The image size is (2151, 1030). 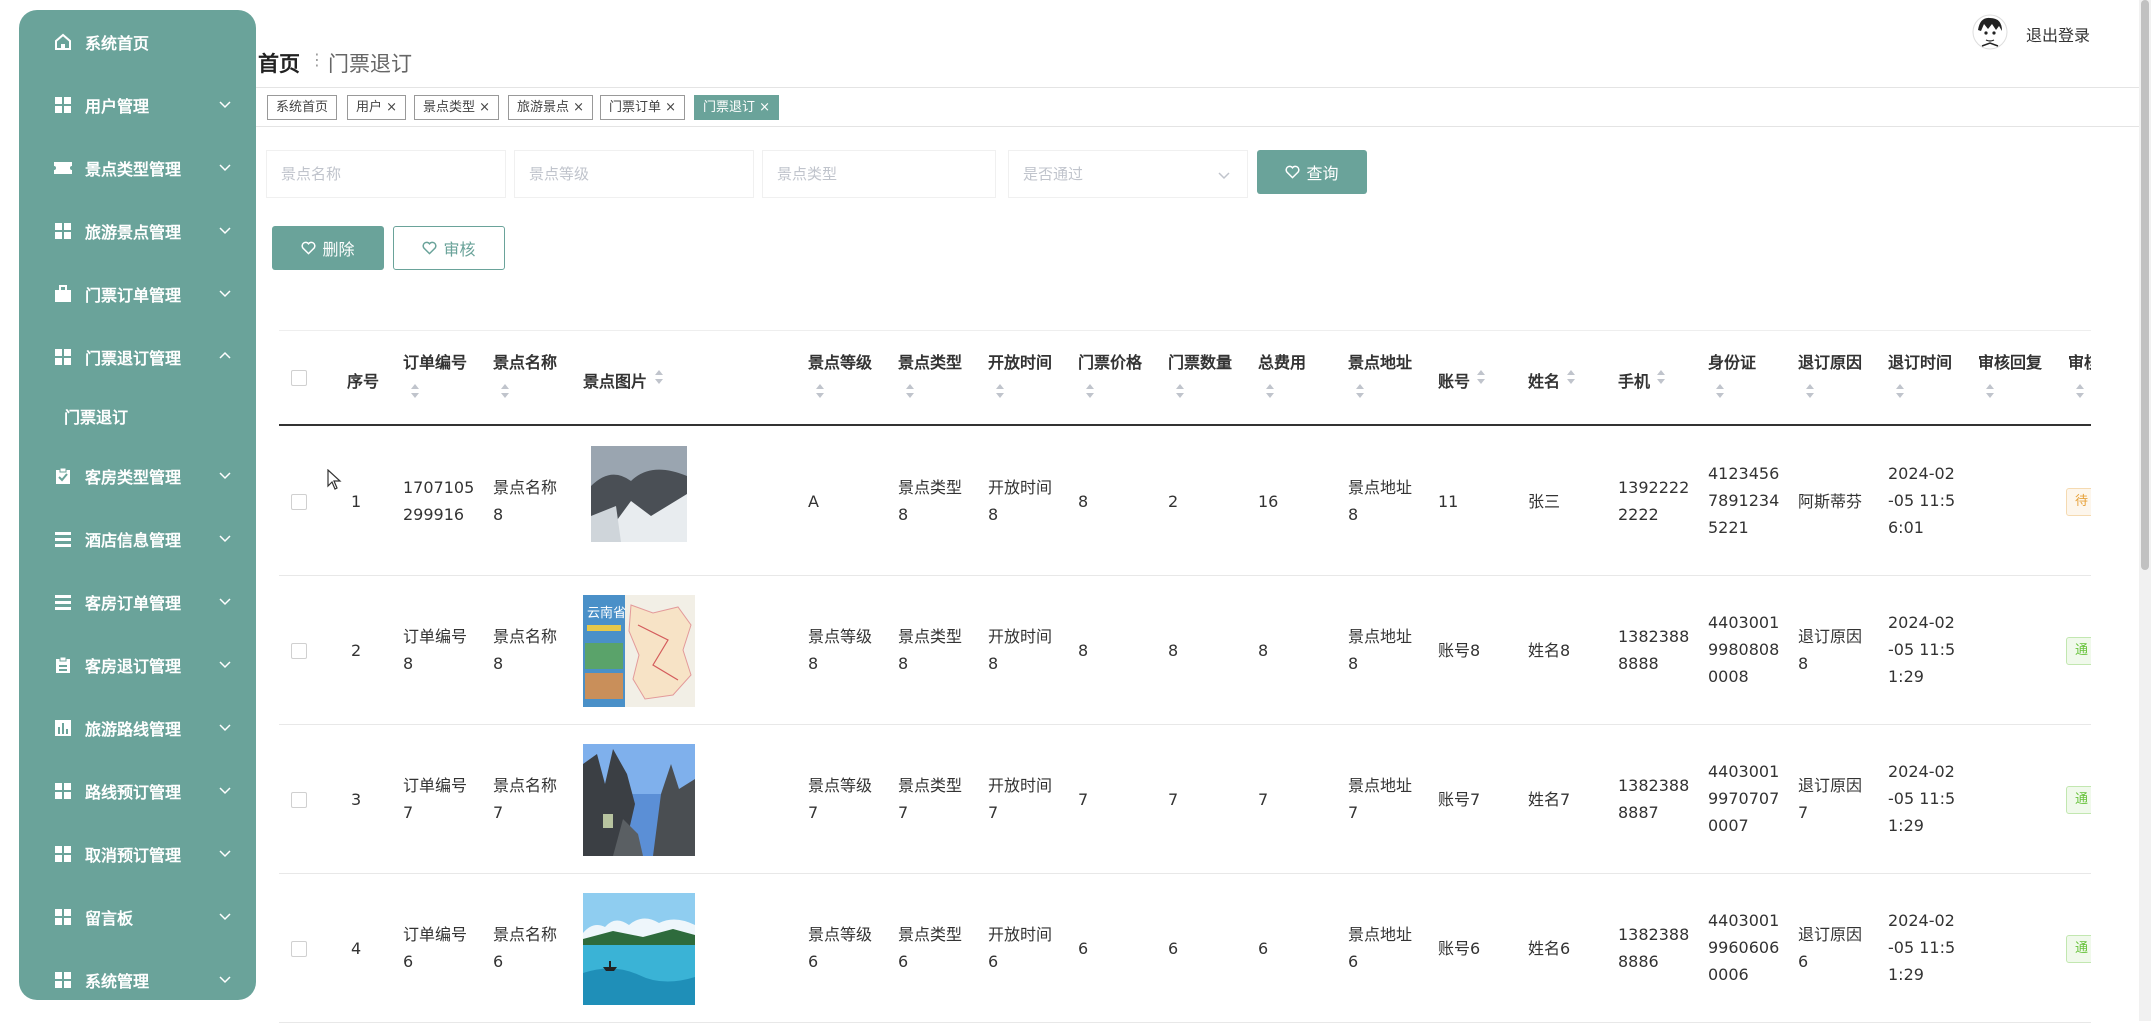 What do you see at coordinates (525, 361) in the screenshot?
I see `column-header: 景点名称` at bounding box center [525, 361].